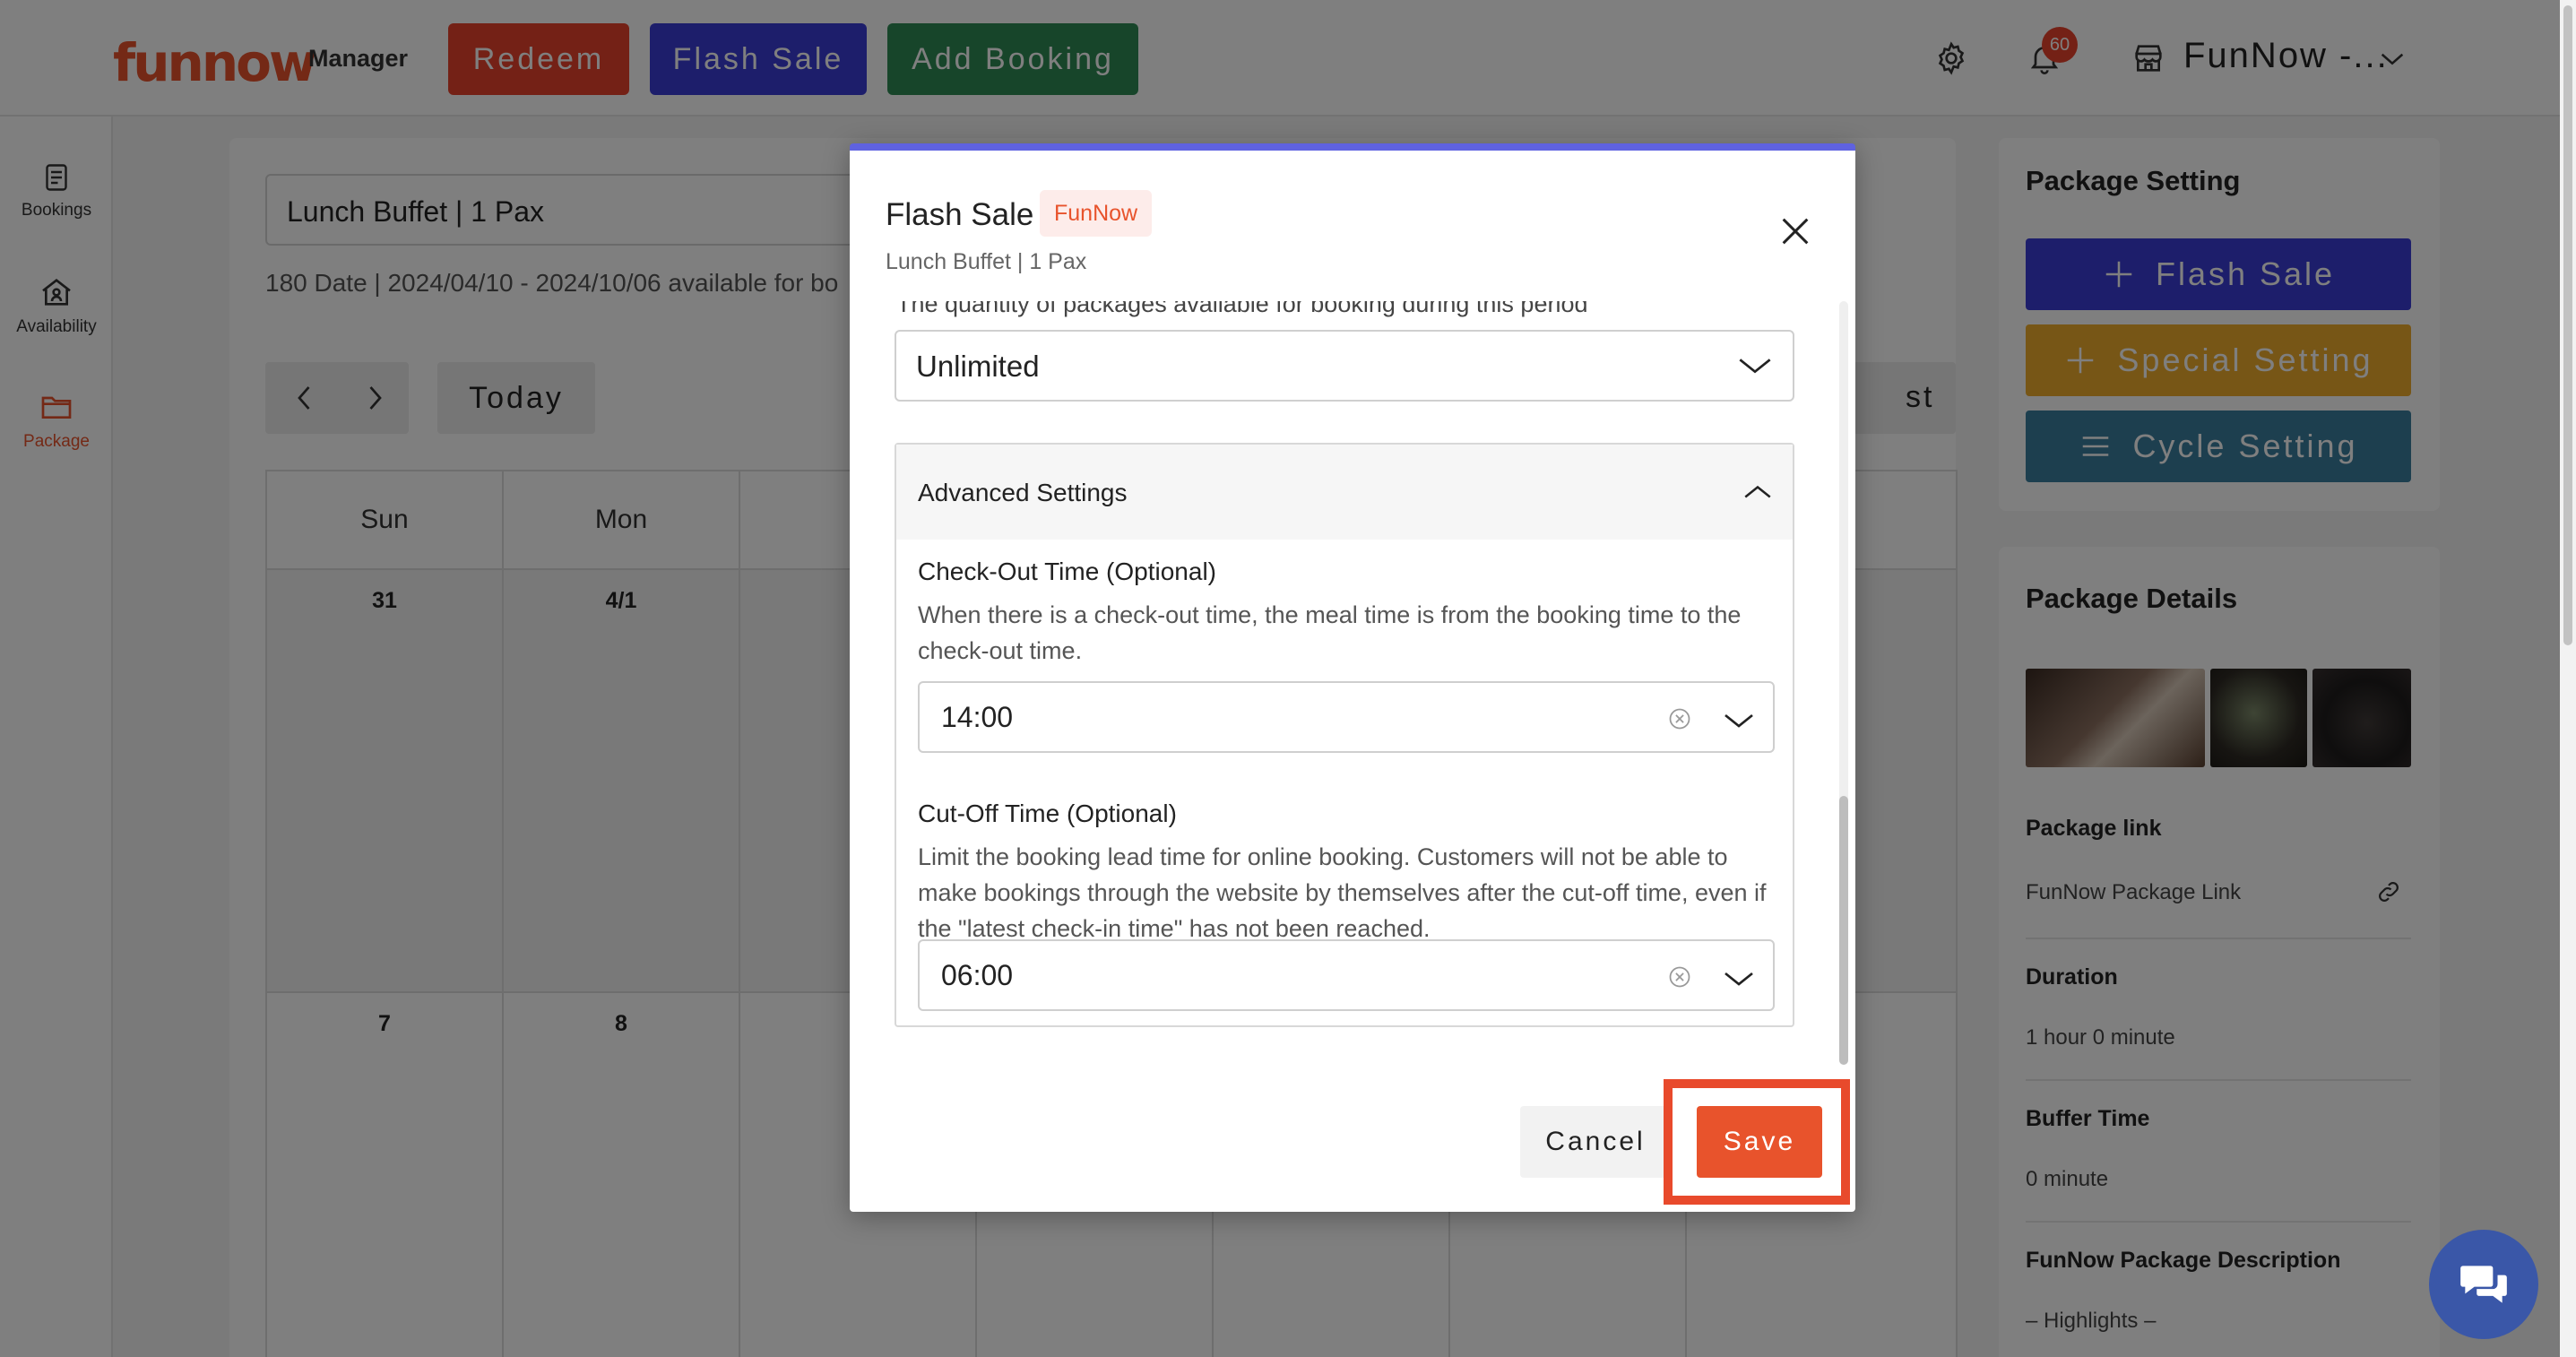  What do you see at coordinates (1023, 492) in the screenshot?
I see `advanced-settings-title: Advanced Settings` at bounding box center [1023, 492].